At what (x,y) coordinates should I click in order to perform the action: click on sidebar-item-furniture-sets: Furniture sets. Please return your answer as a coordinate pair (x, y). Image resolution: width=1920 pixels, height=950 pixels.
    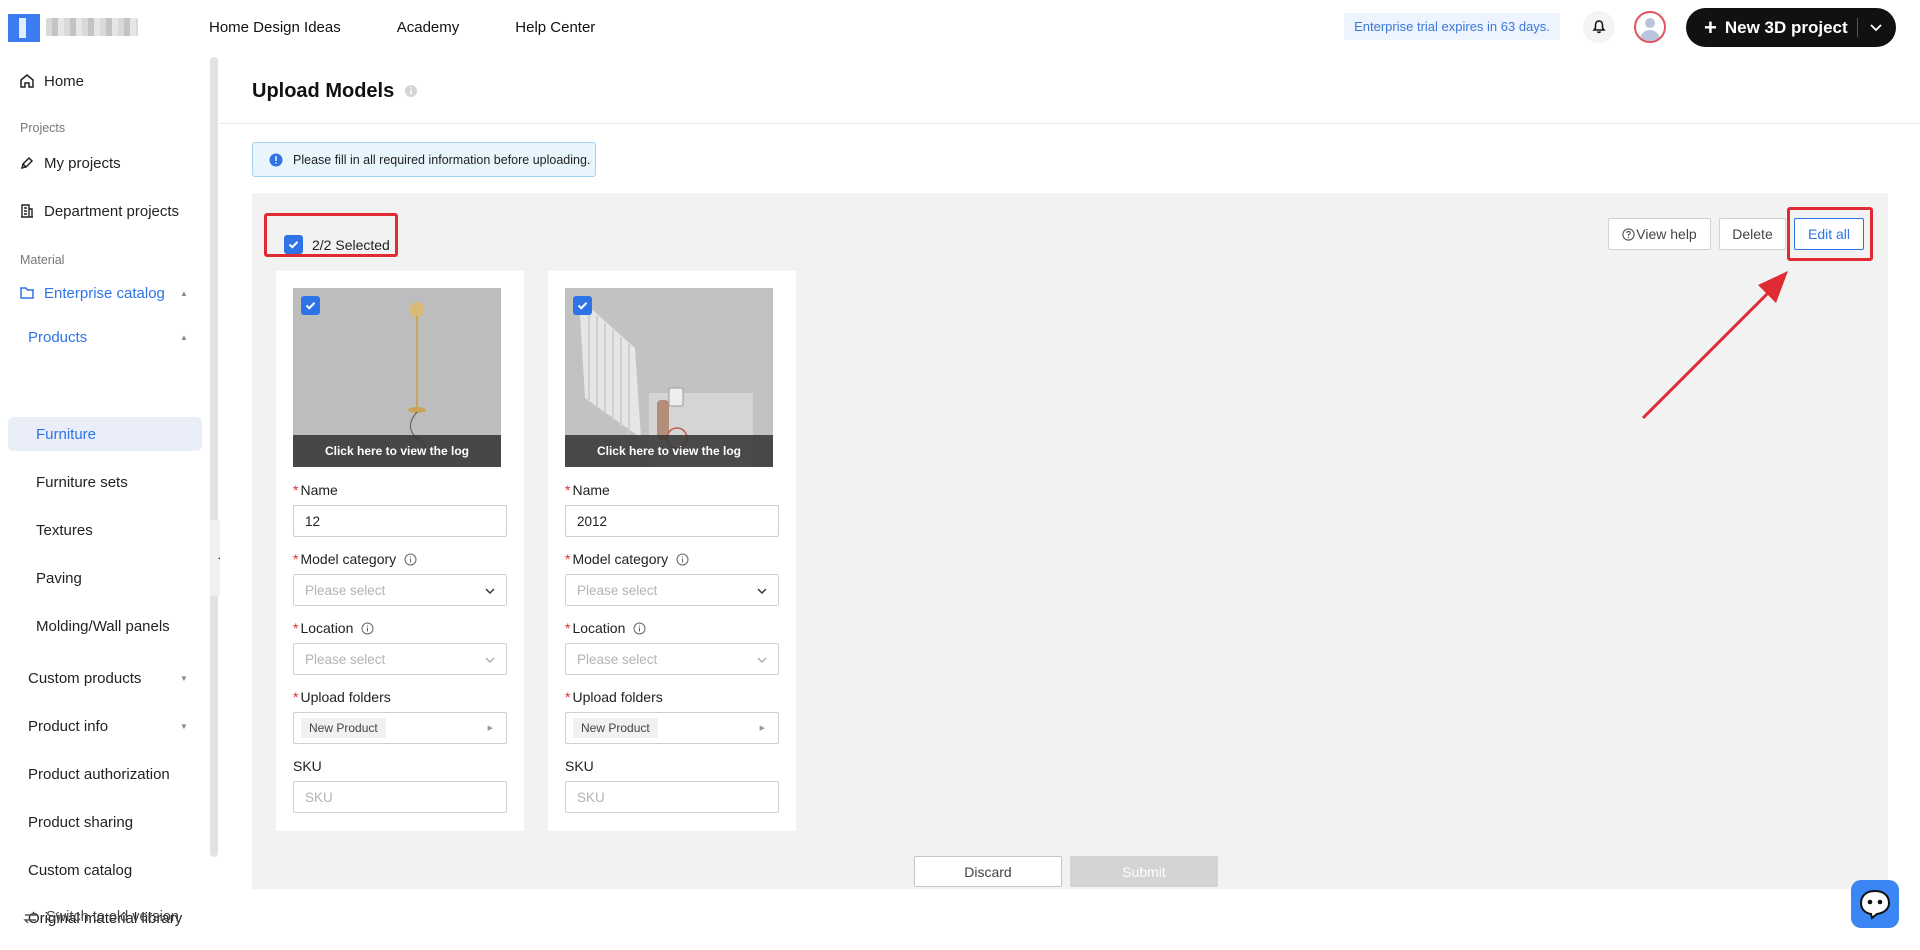
    Looking at the image, I should click on (102, 482).